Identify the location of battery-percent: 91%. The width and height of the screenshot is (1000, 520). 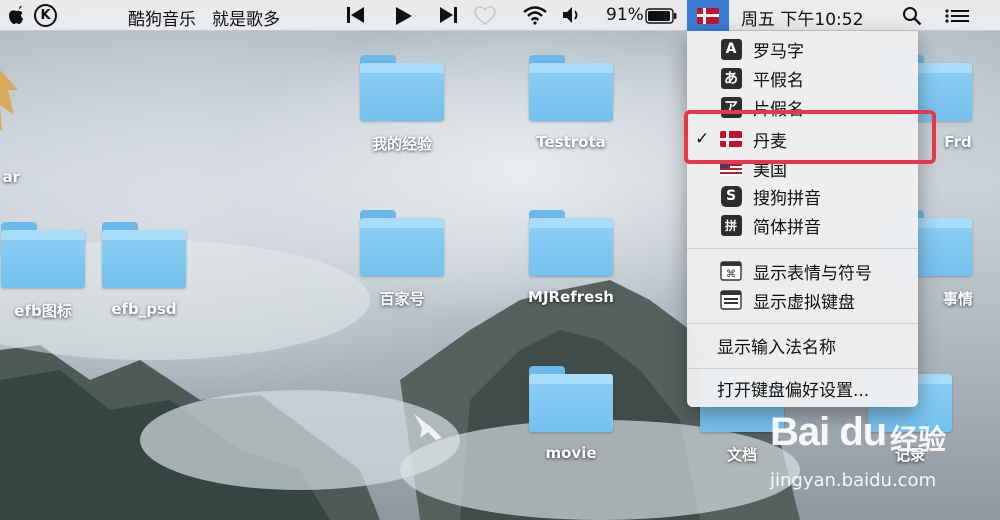
(625, 15).